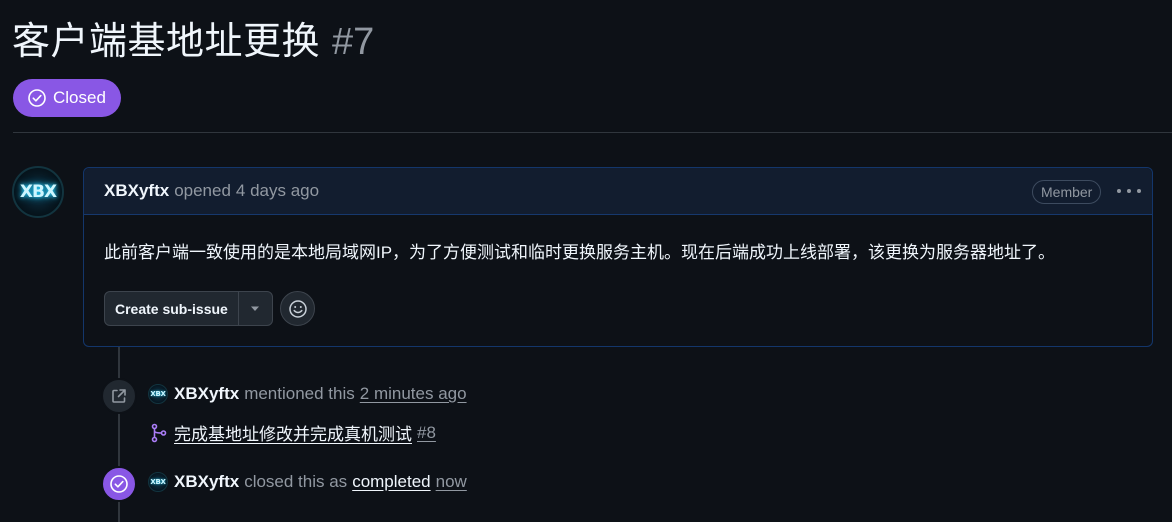 The height and width of the screenshot is (522, 1172). Describe the element at coordinates (202, 190) in the screenshot. I see `comment-action: opened` at that location.